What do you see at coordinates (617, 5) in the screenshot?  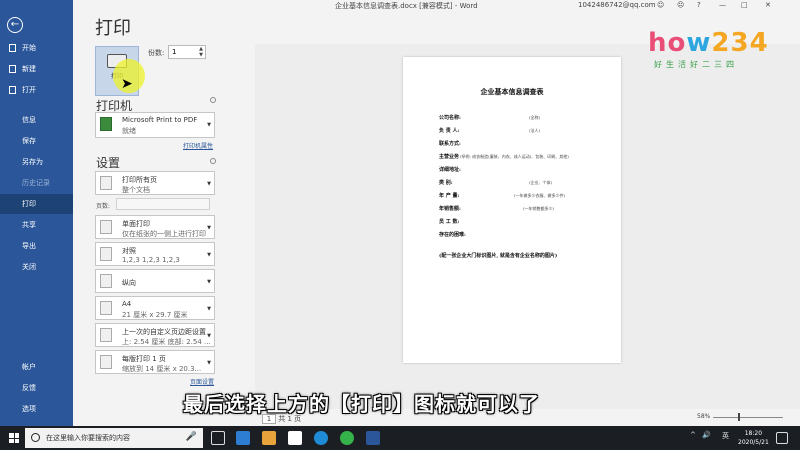 I see `account-email: 1042486742@qq.com` at bounding box center [617, 5].